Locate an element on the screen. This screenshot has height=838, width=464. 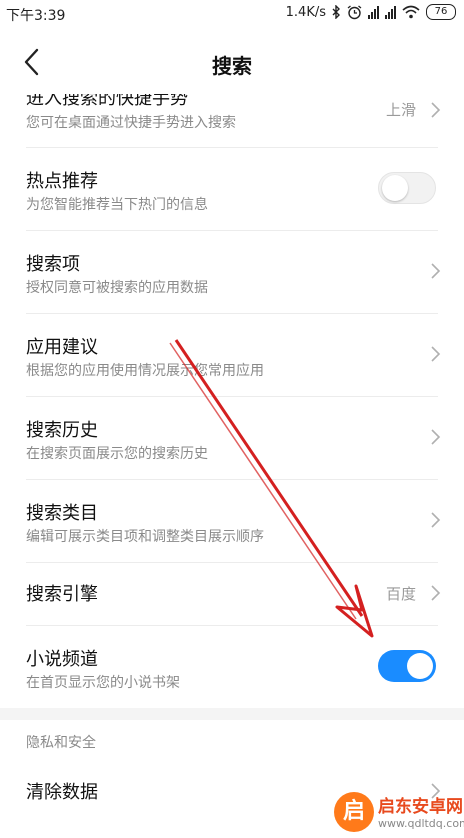
settings-row-history: 搜索历史 在搜索页面展示您的搜索历史 is located at coordinates (232, 438).